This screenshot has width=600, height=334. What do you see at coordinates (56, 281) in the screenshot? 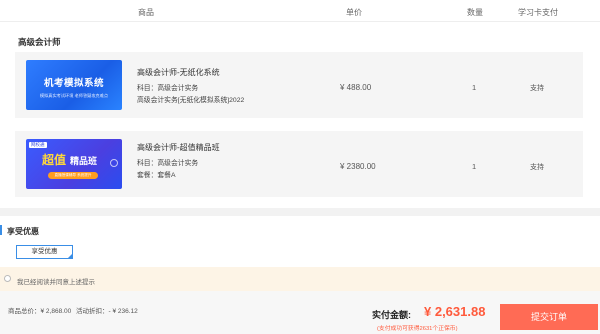
I see `agreement-text: 我已经阅读并同意上述提示` at bounding box center [56, 281].